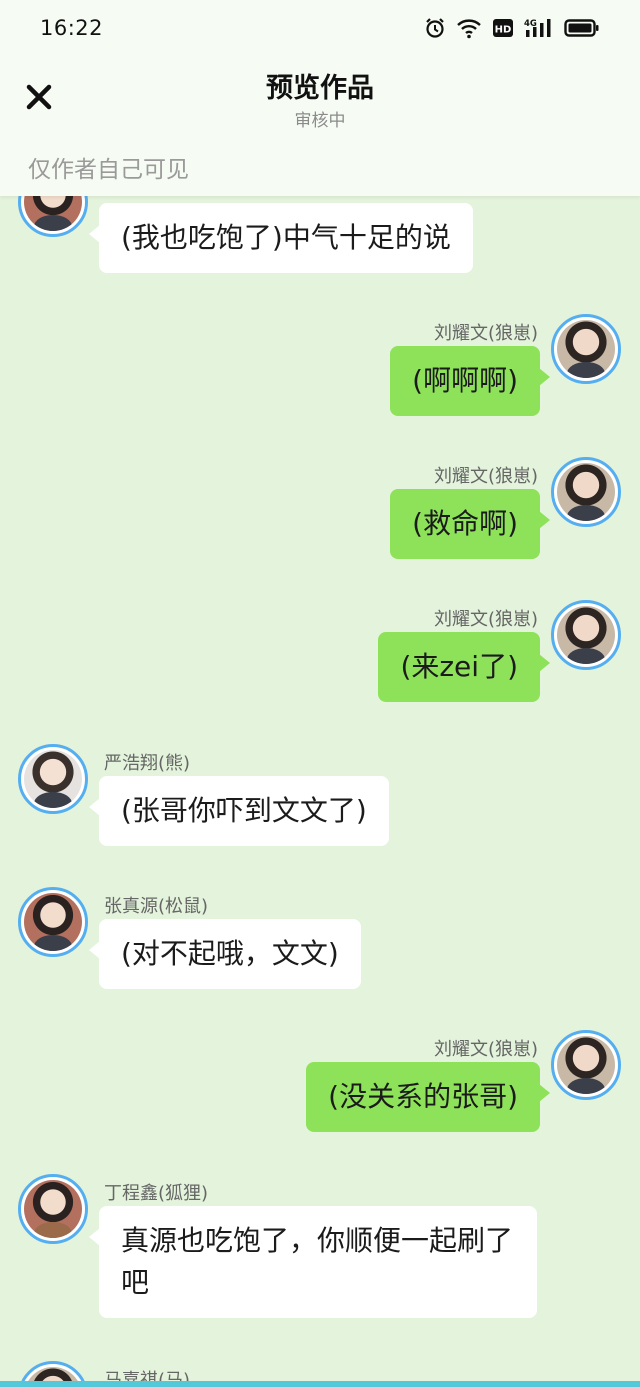  I want to click on battery-icon, so click(582, 28).